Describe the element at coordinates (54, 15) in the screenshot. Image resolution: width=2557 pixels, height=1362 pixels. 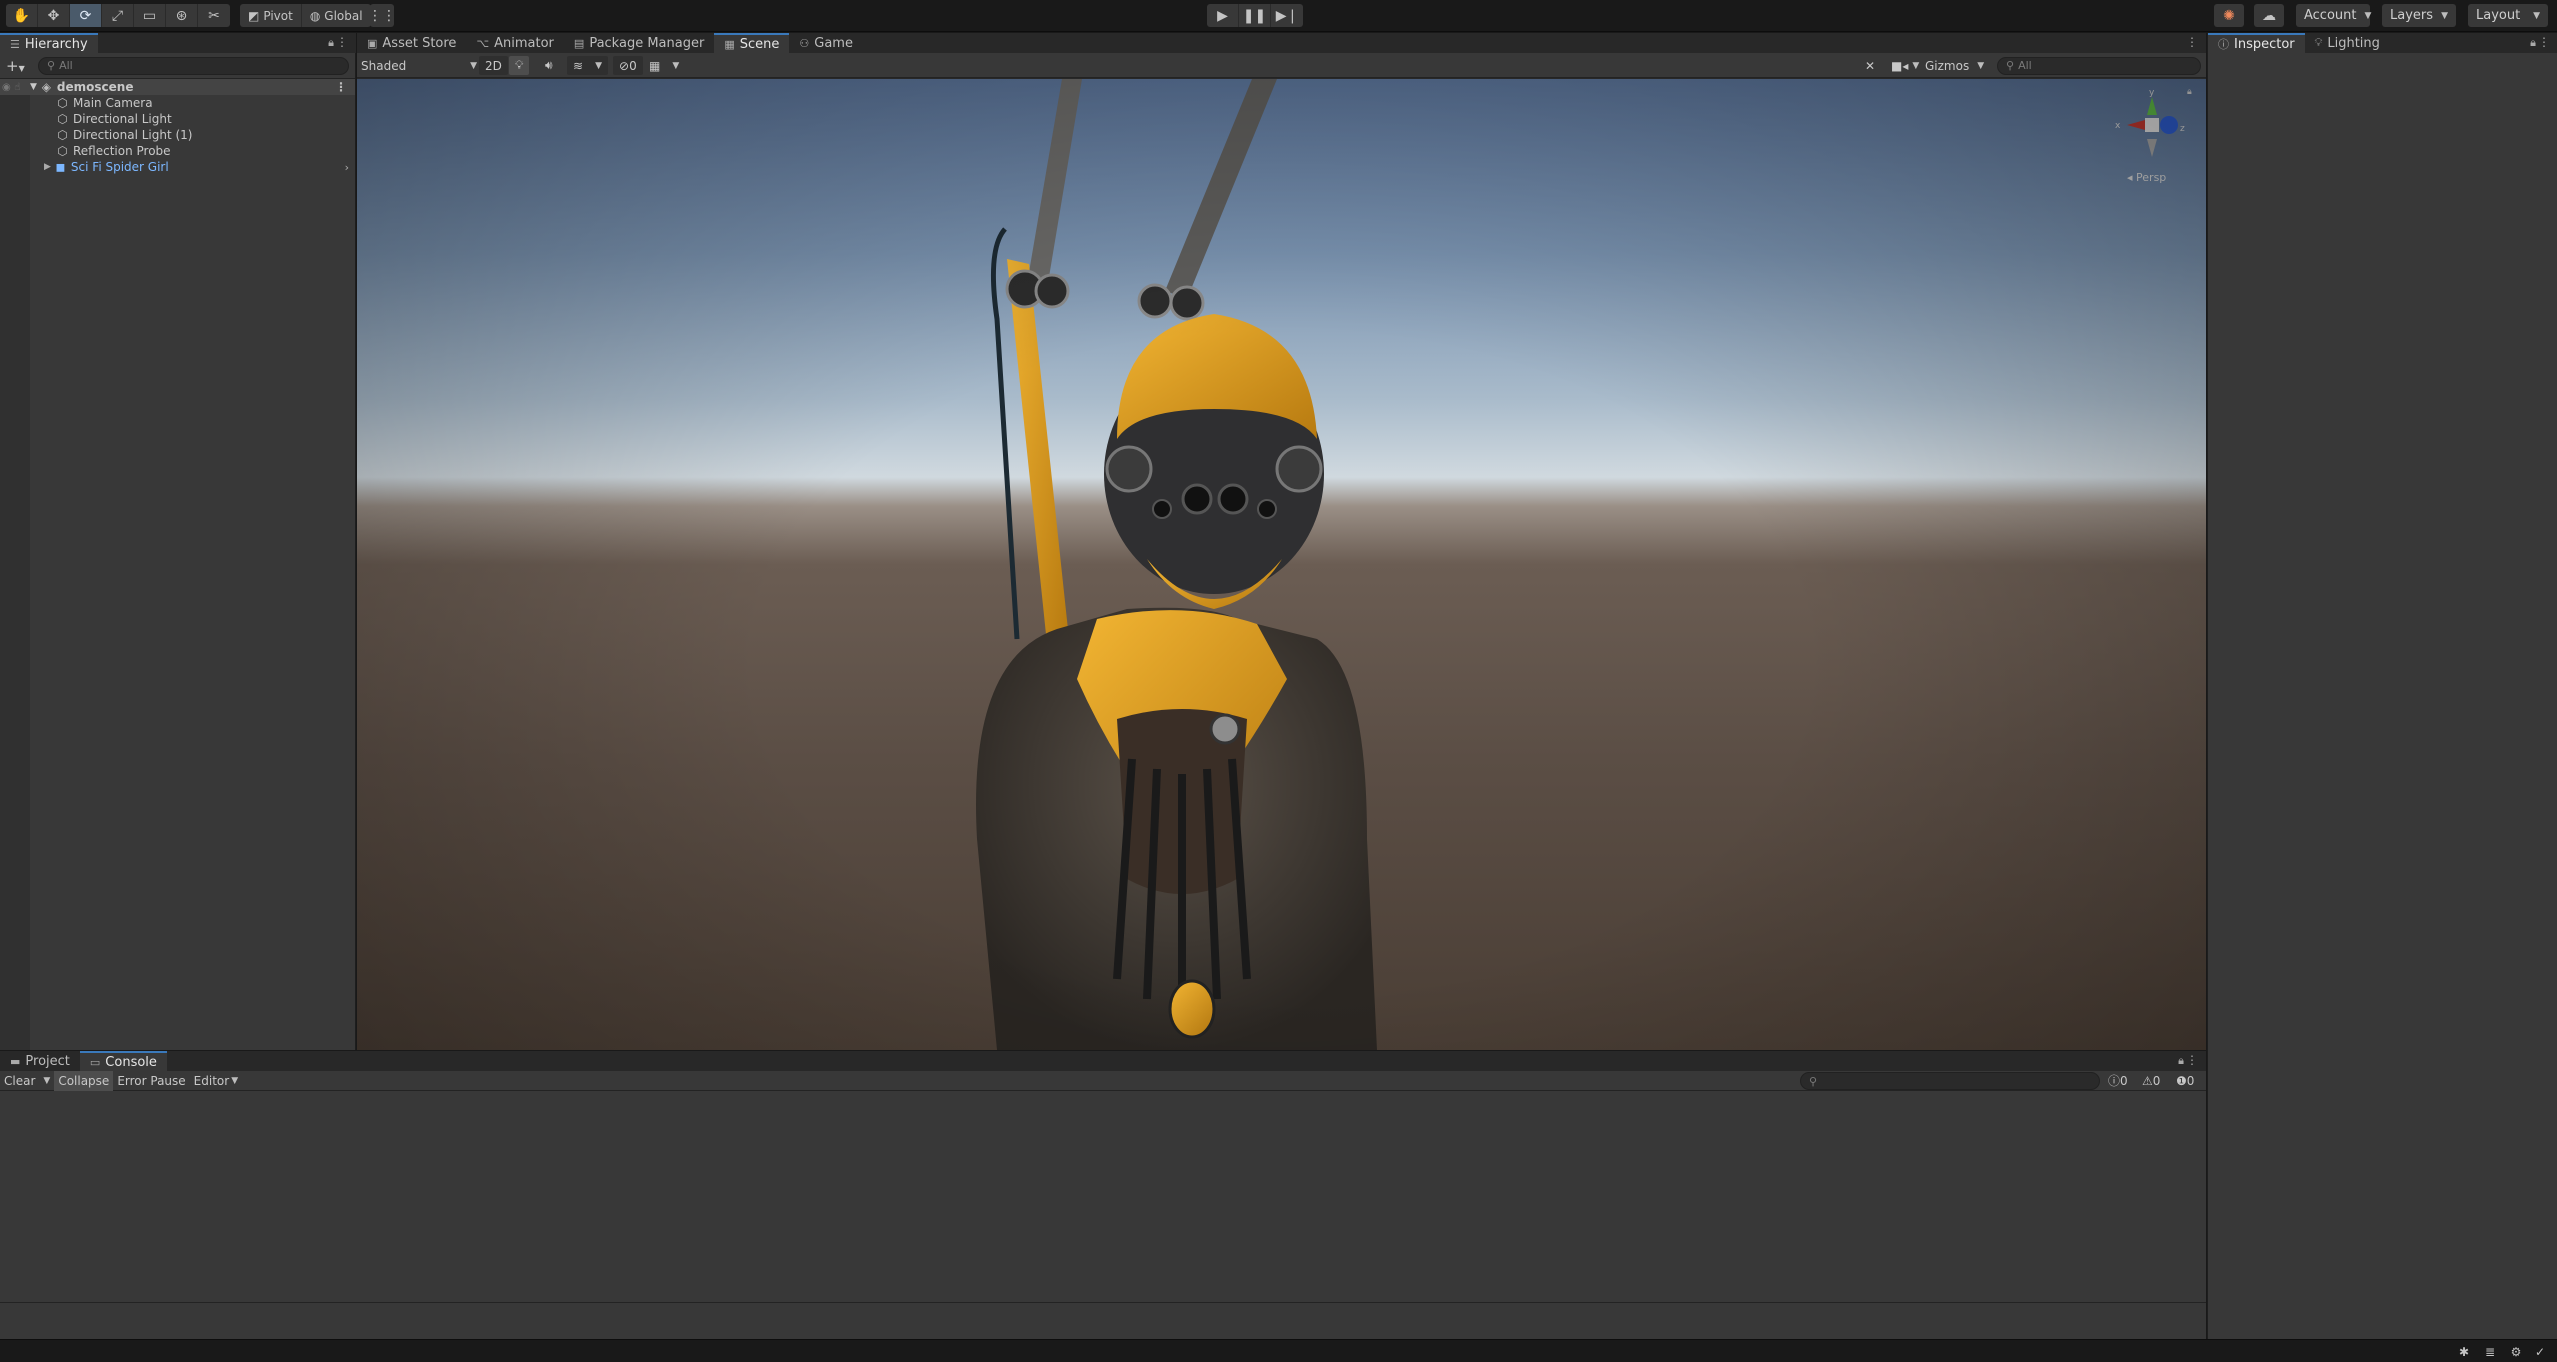
I see `move-tool-icon: ✥` at that location.